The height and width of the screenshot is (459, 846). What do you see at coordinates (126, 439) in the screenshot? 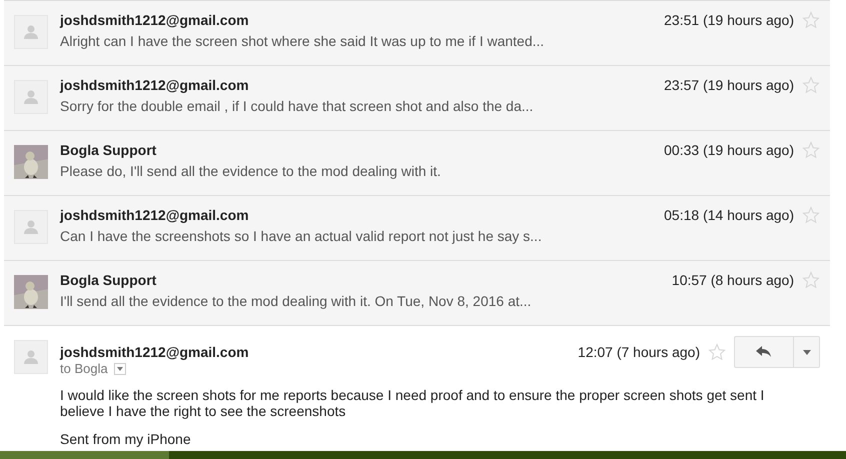
I see `message-text: Sent from my iPhone` at bounding box center [126, 439].